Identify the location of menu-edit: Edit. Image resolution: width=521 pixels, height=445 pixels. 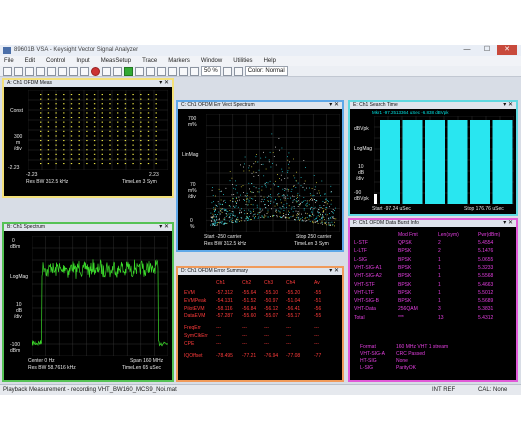
(30, 61).